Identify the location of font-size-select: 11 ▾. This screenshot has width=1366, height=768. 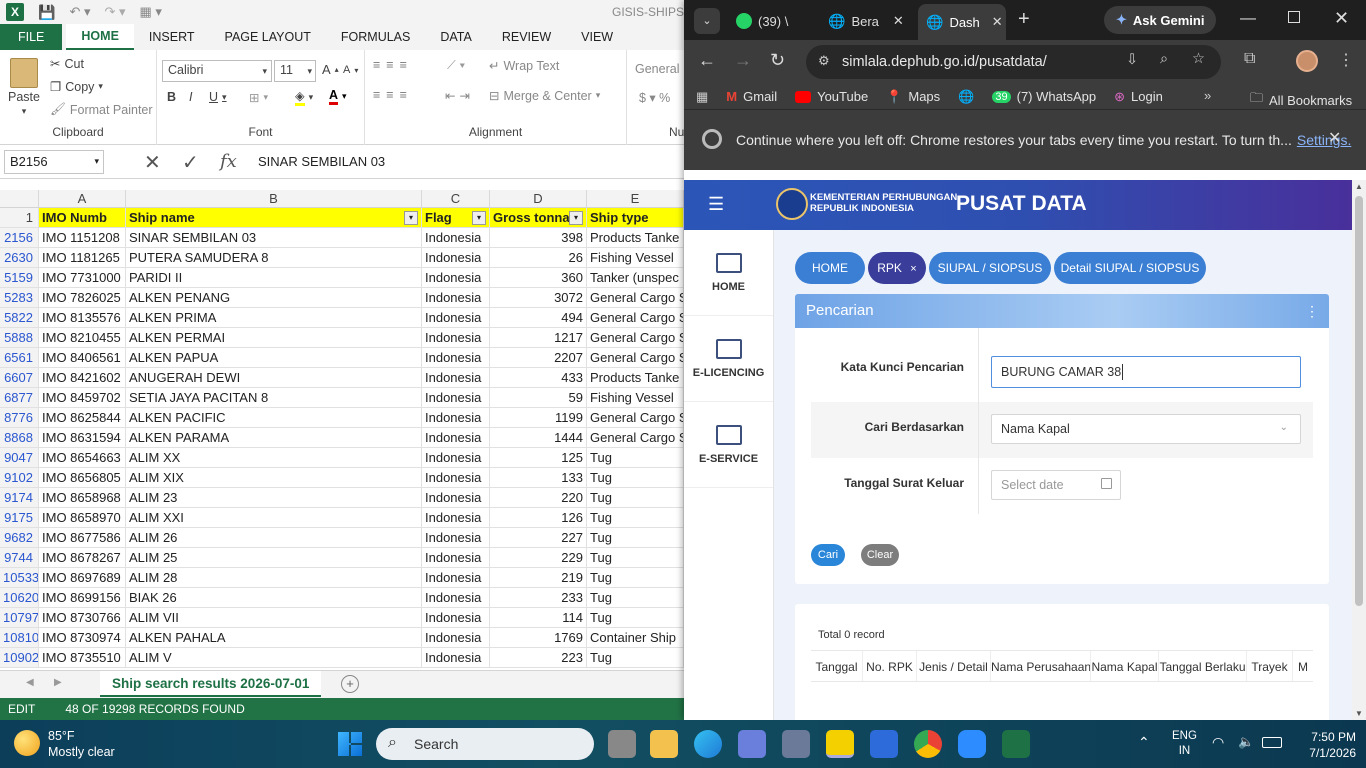
(295, 71).